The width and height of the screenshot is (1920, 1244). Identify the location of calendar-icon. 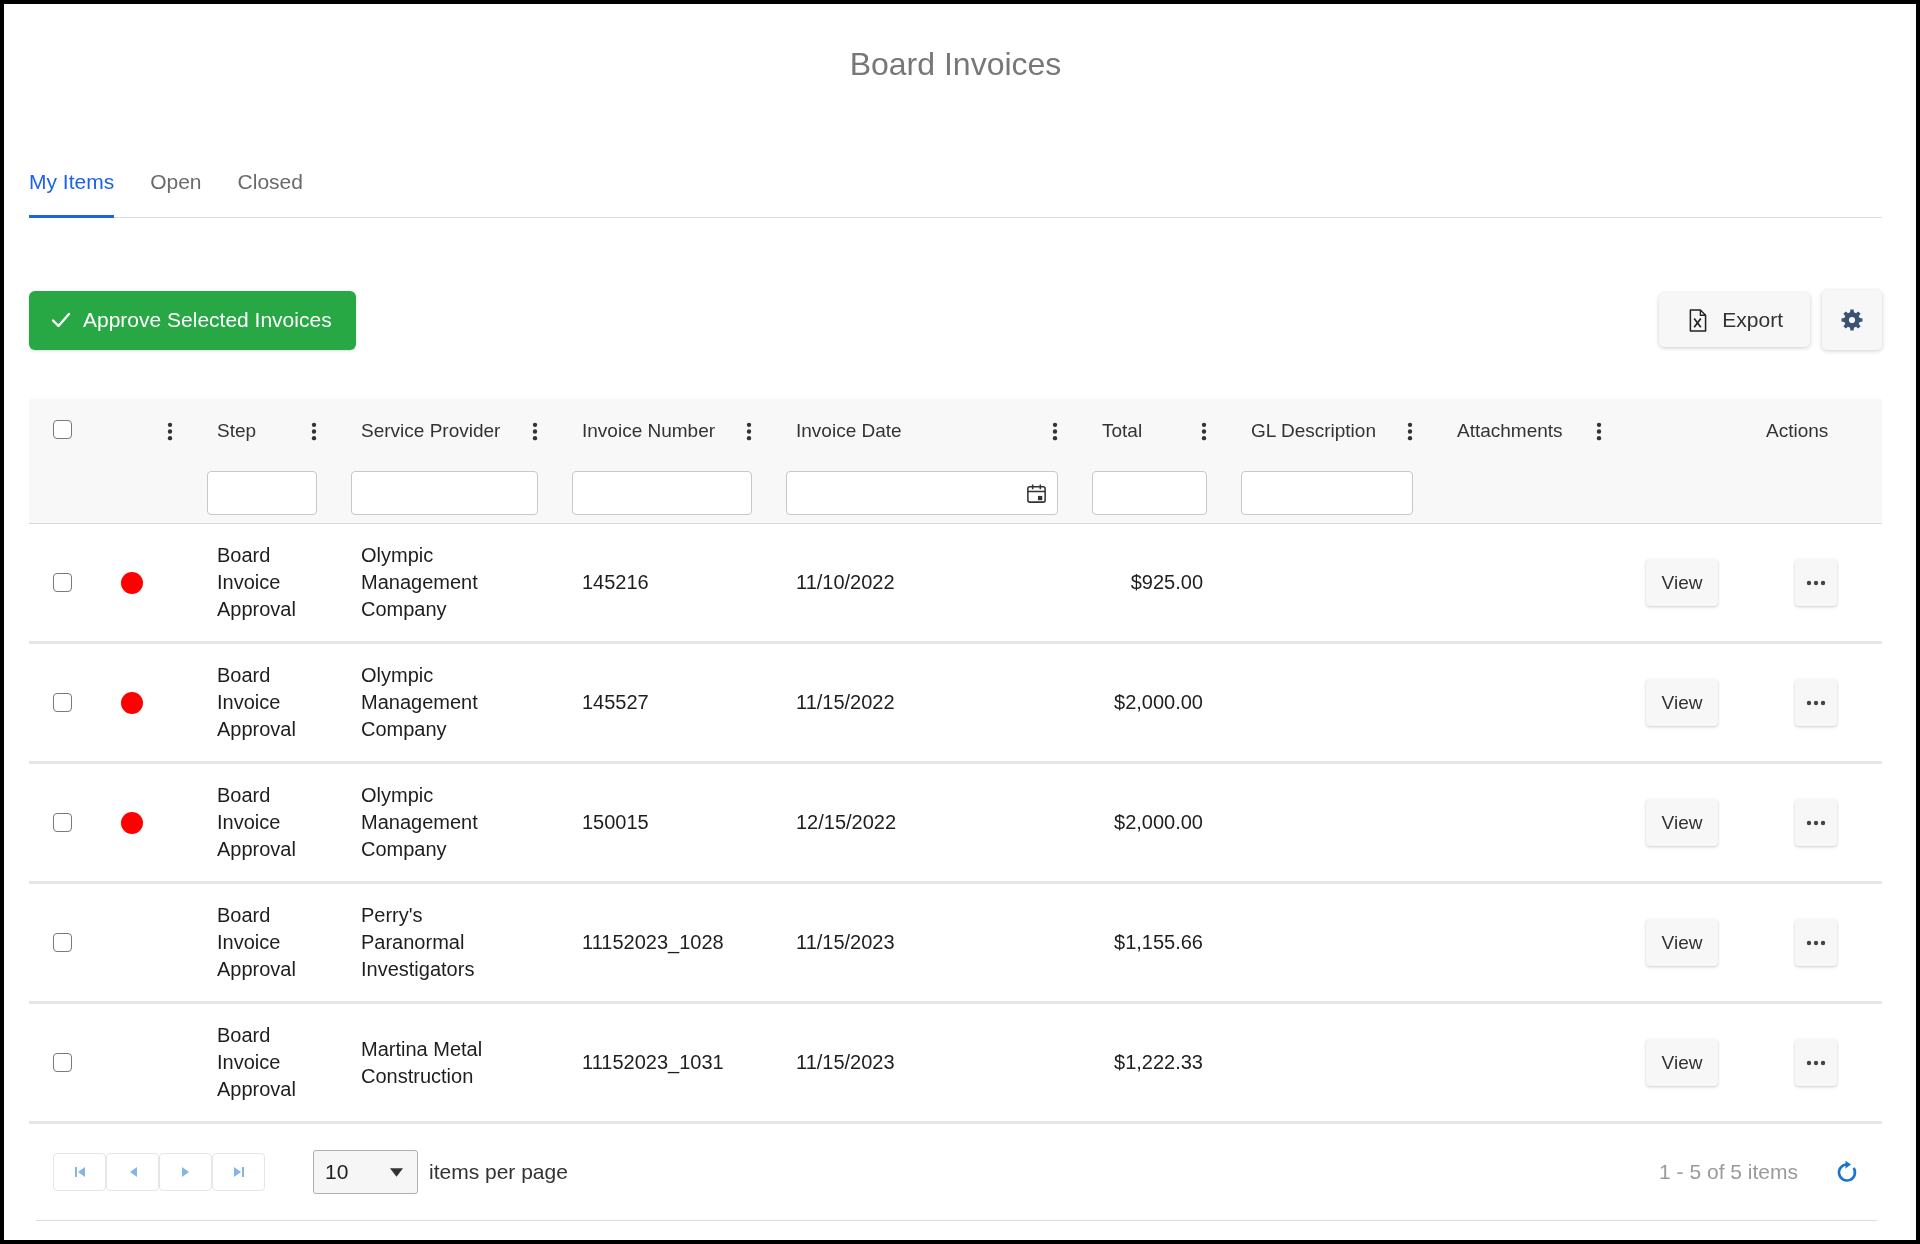
(1036, 493).